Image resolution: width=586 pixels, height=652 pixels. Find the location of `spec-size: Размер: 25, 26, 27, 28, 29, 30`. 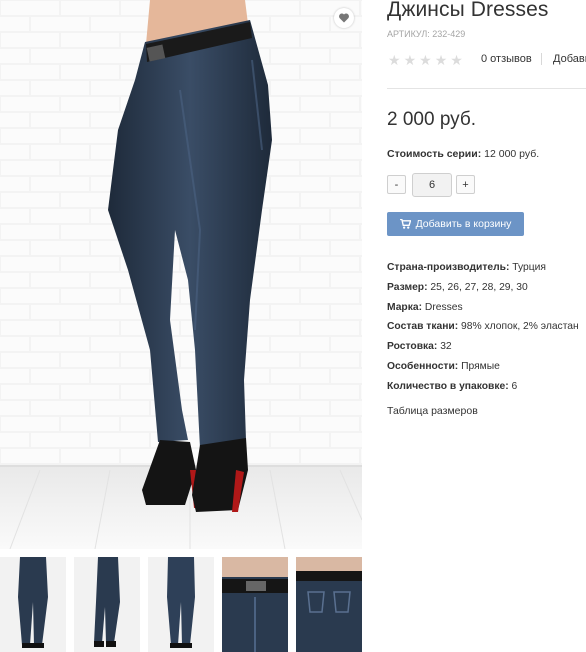

spec-size: Размер: 25, 26, 27, 28, 29, 30 is located at coordinates (486, 288).